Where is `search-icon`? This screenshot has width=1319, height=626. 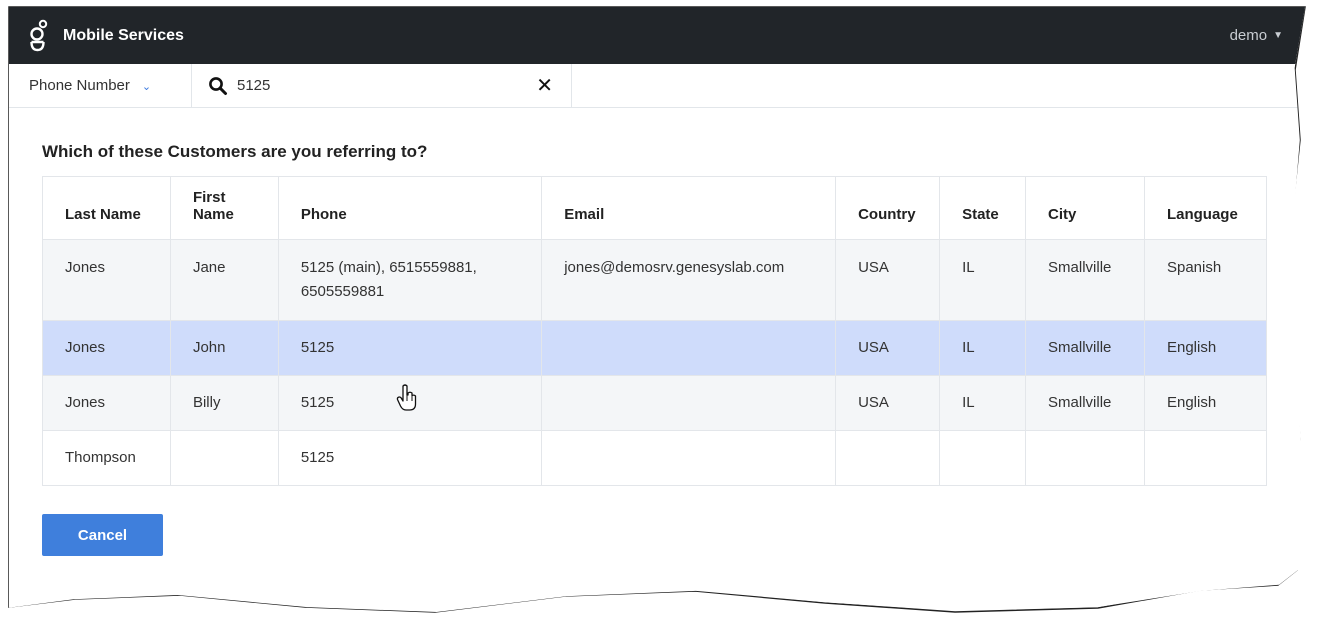
search-icon is located at coordinates (218, 85).